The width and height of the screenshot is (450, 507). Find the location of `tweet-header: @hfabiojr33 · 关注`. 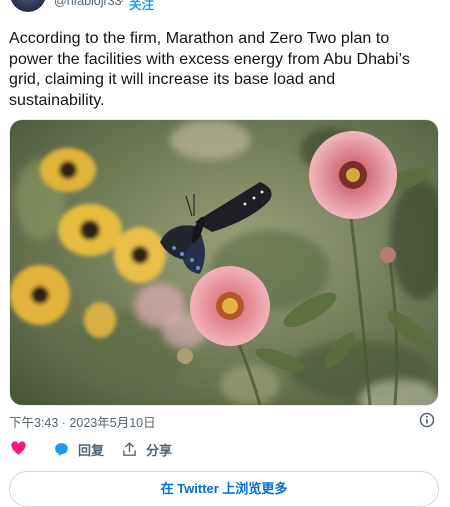

tweet-header: @hfabiojr33 · 关注 is located at coordinates (225, 9).